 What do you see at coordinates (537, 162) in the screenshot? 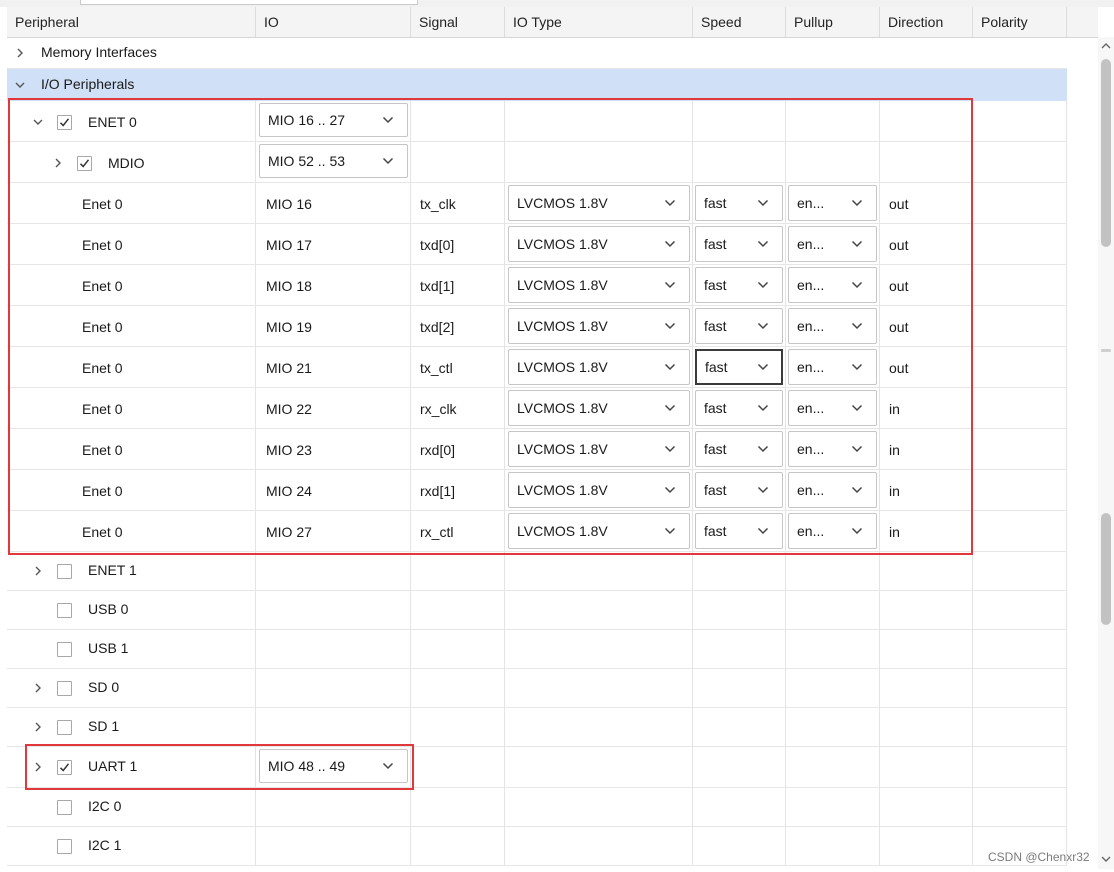
I see `peripheral-row-mdio: MDIO MIO 52 .. 53` at bounding box center [537, 162].